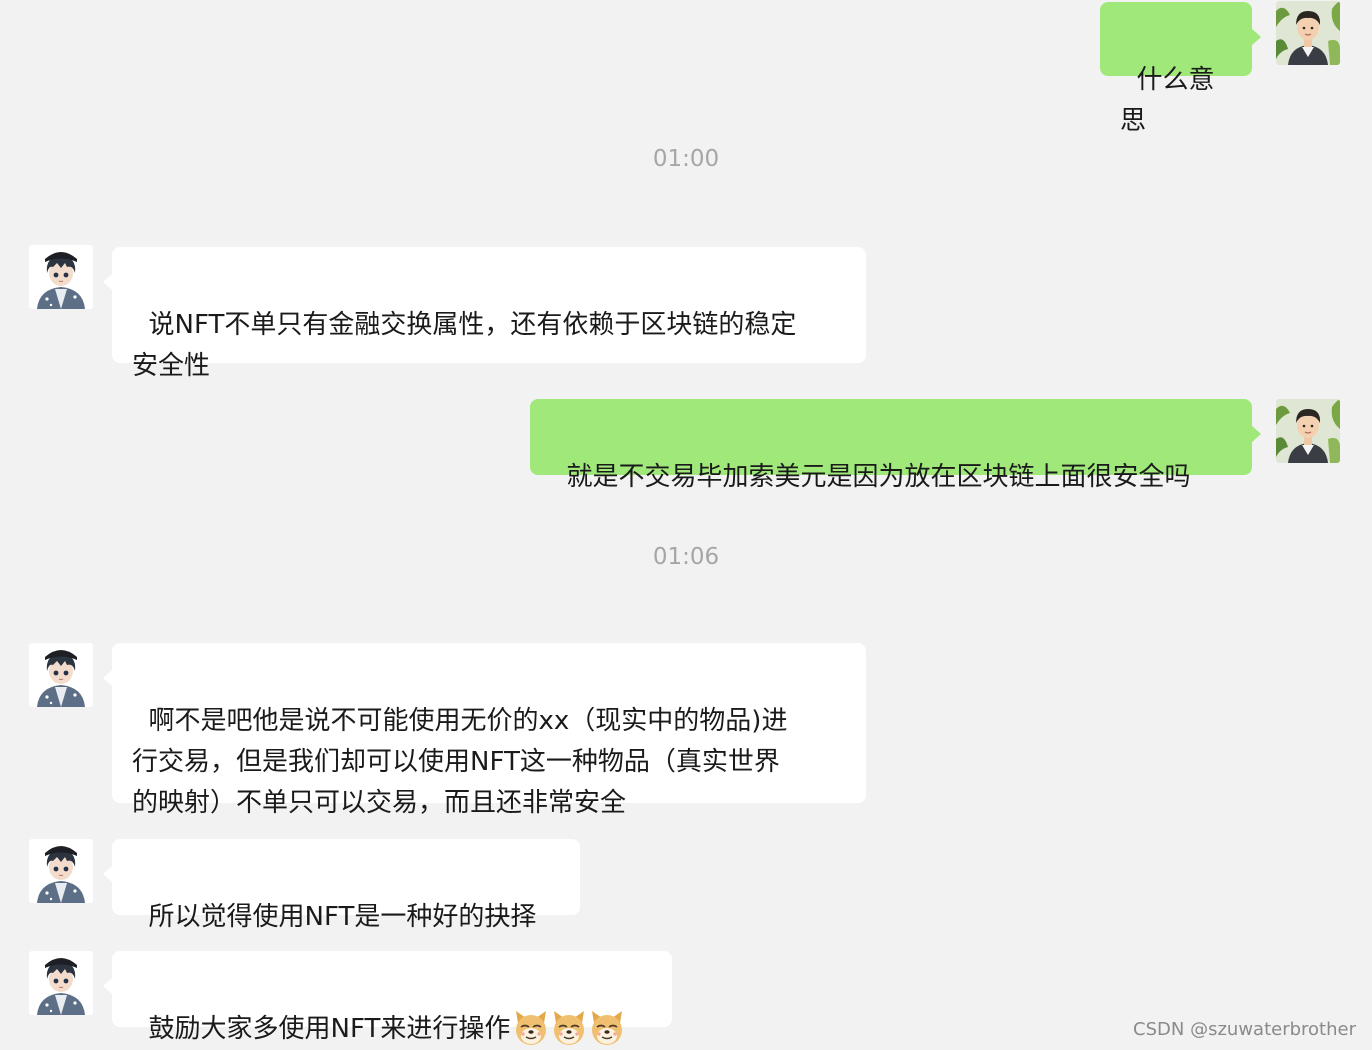 The width and height of the screenshot is (1372, 1050). Describe the element at coordinates (329, 1029) in the screenshot. I see `message-text: 鼓励大家多使用NFT来进行操作` at that location.